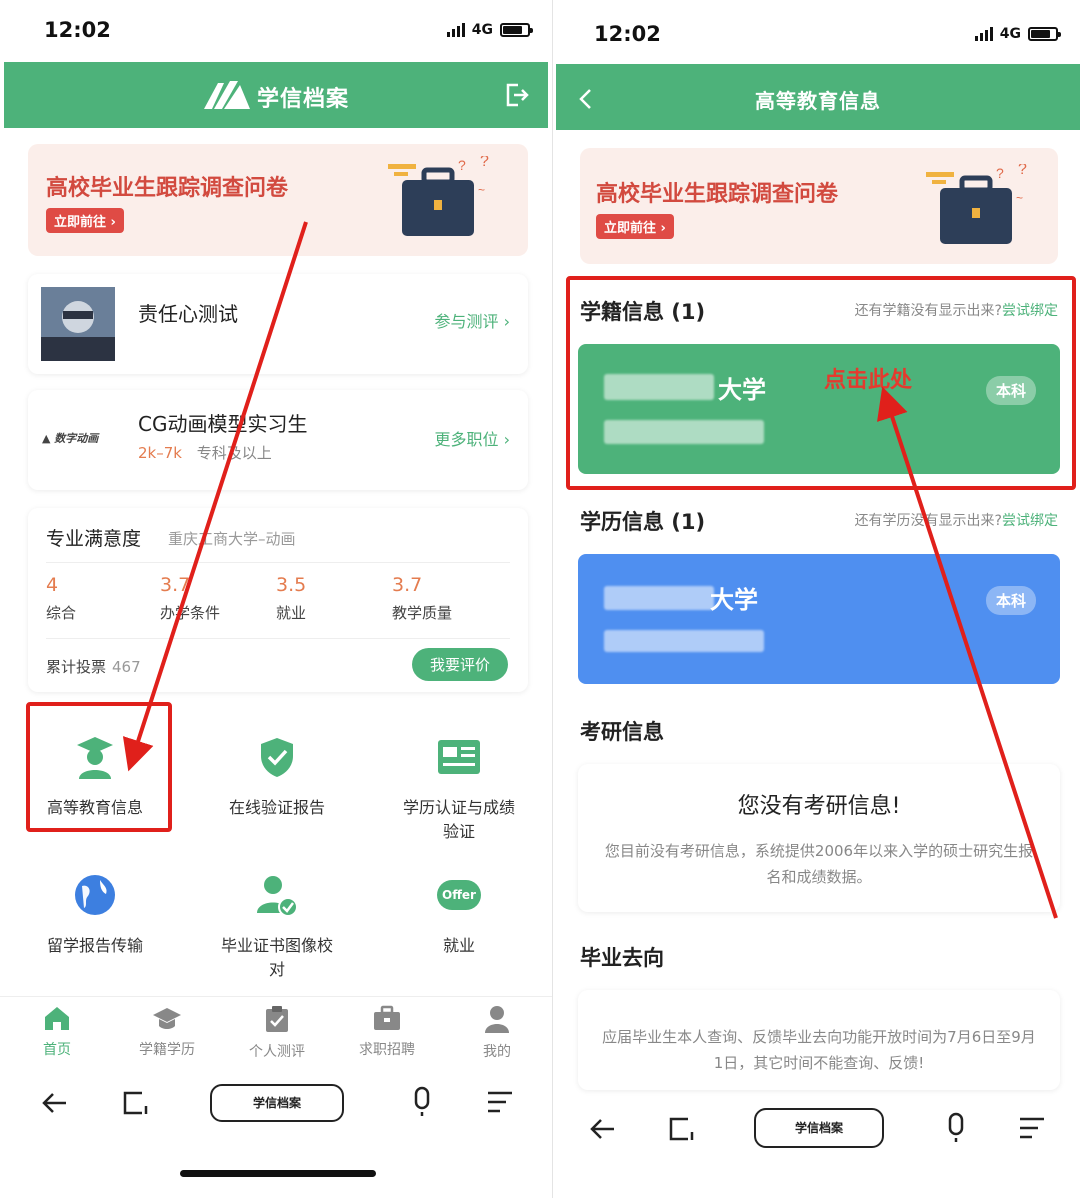 The image size is (1080, 1198). I want to click on app-header: 高等教育信息, so click(818, 97).